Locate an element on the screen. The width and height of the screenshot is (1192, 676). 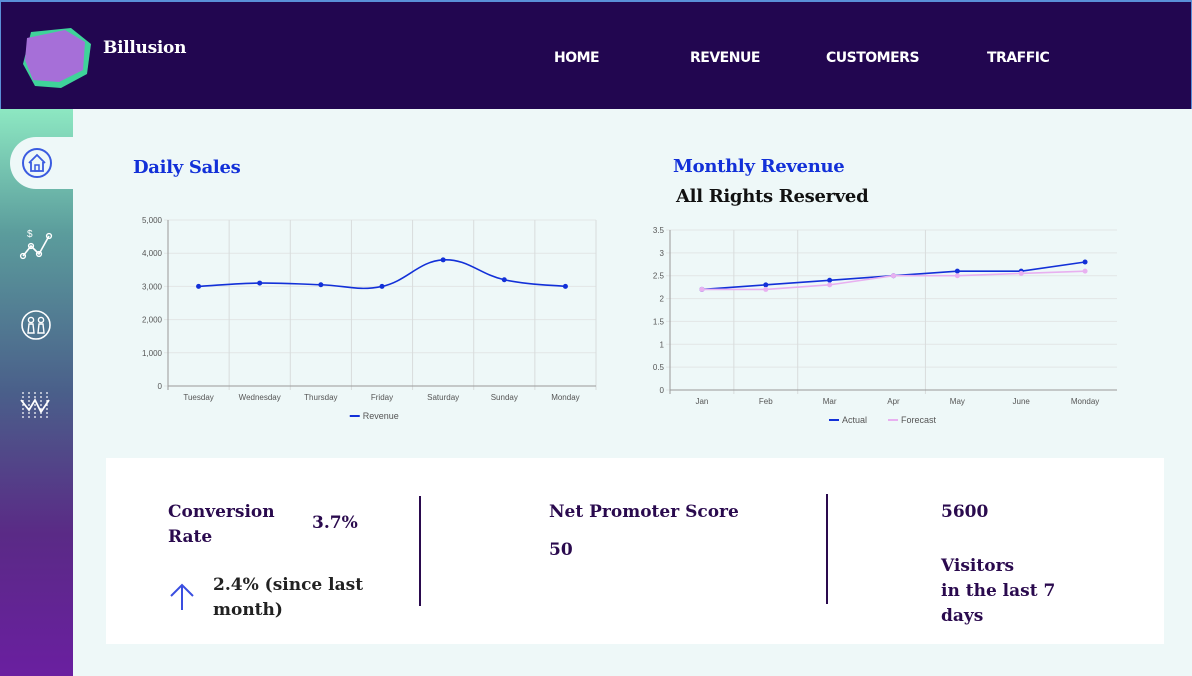
x-tick-label: Apr is located at coordinates (893, 401).